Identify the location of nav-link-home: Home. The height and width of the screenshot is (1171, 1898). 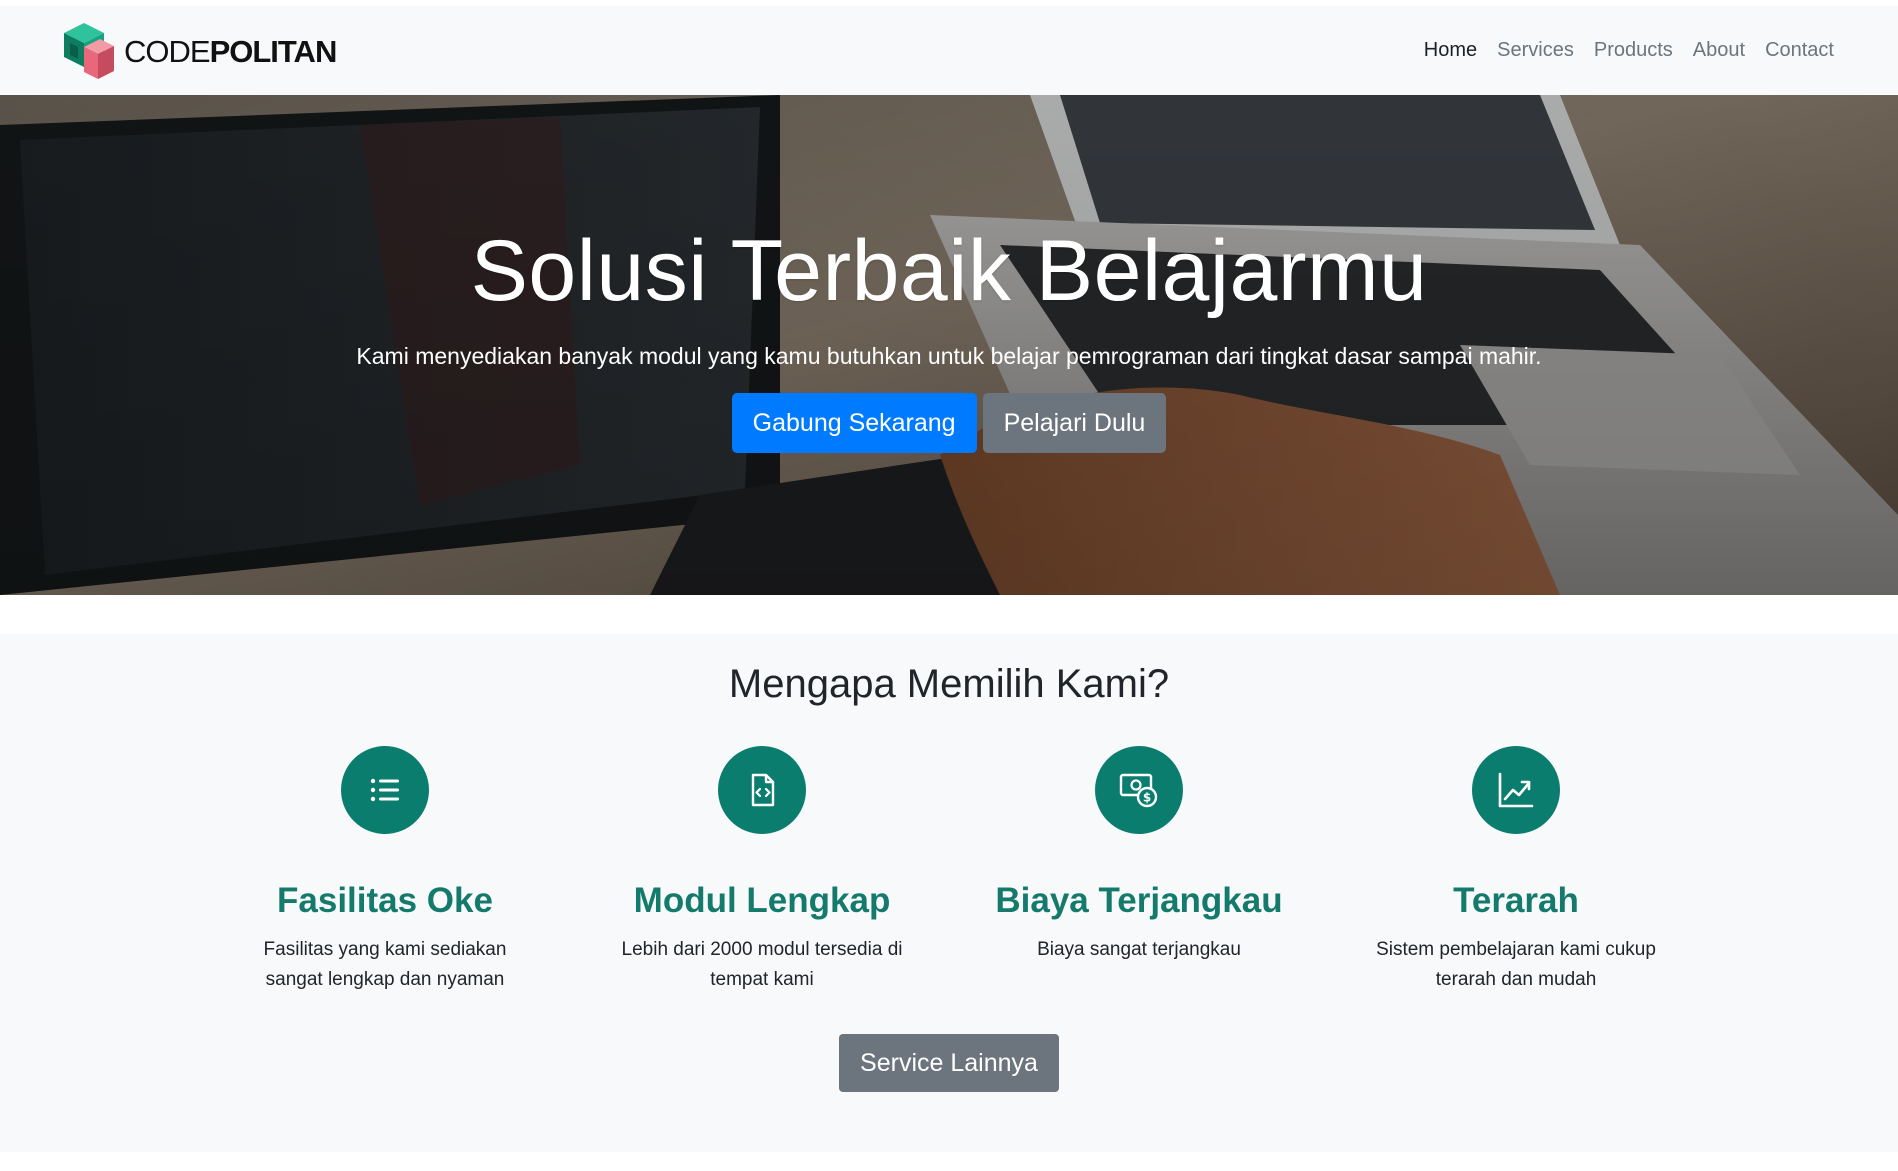
(1450, 50).